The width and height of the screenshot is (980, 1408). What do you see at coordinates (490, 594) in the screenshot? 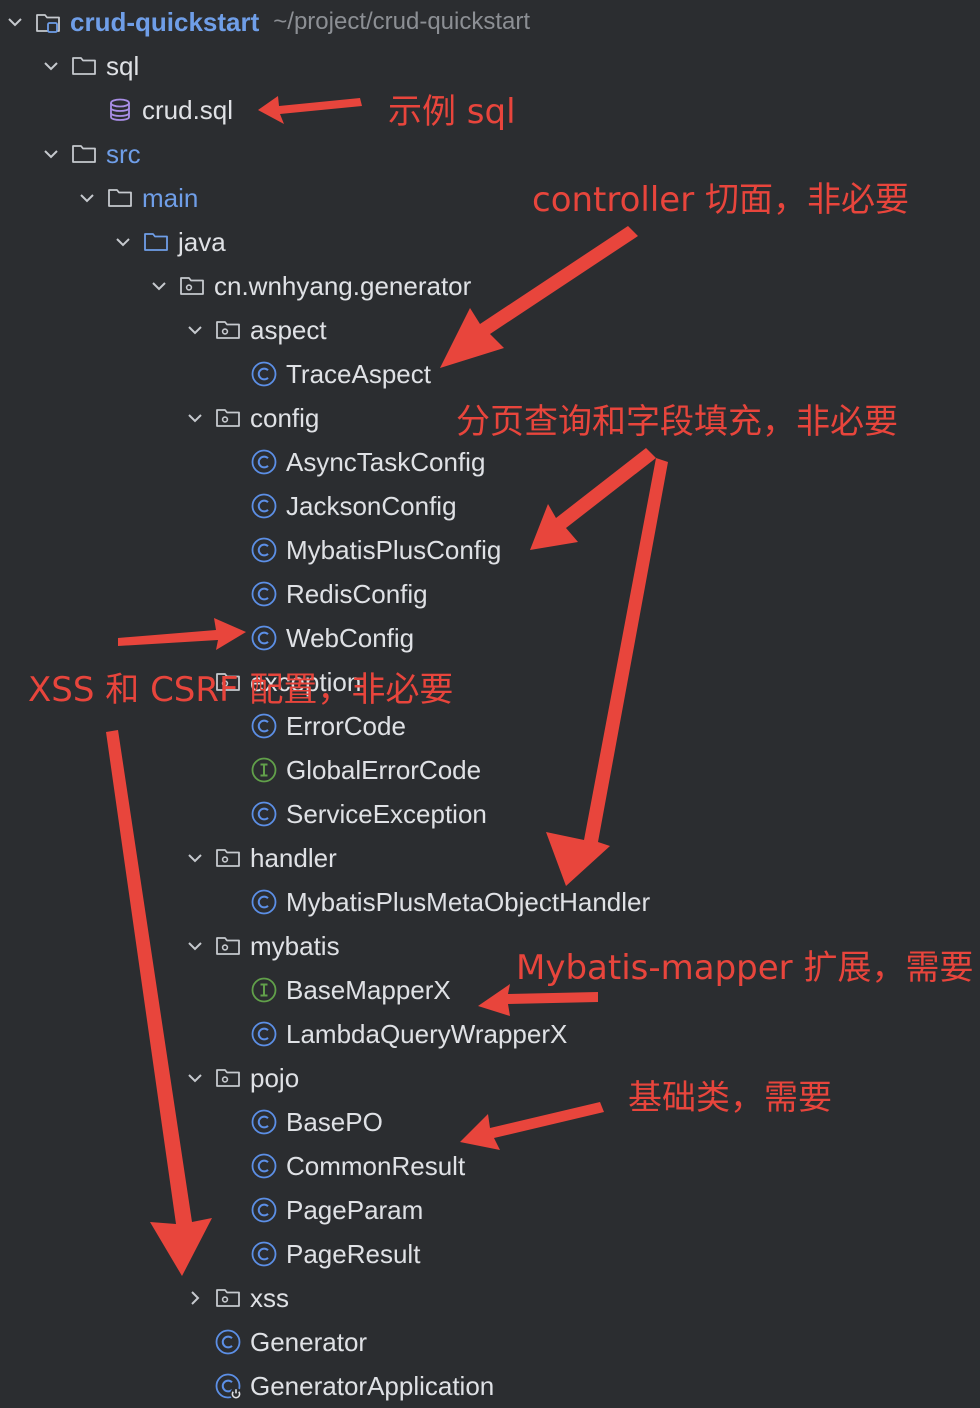
I see `tree-row-redisconfig: RedisConfig` at bounding box center [490, 594].